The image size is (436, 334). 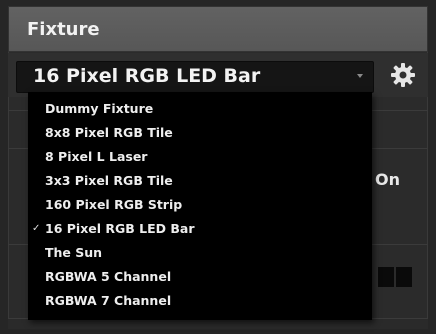 I want to click on fixture-select-value: 16 Pixel RGB LED Bar, so click(x=147, y=76).